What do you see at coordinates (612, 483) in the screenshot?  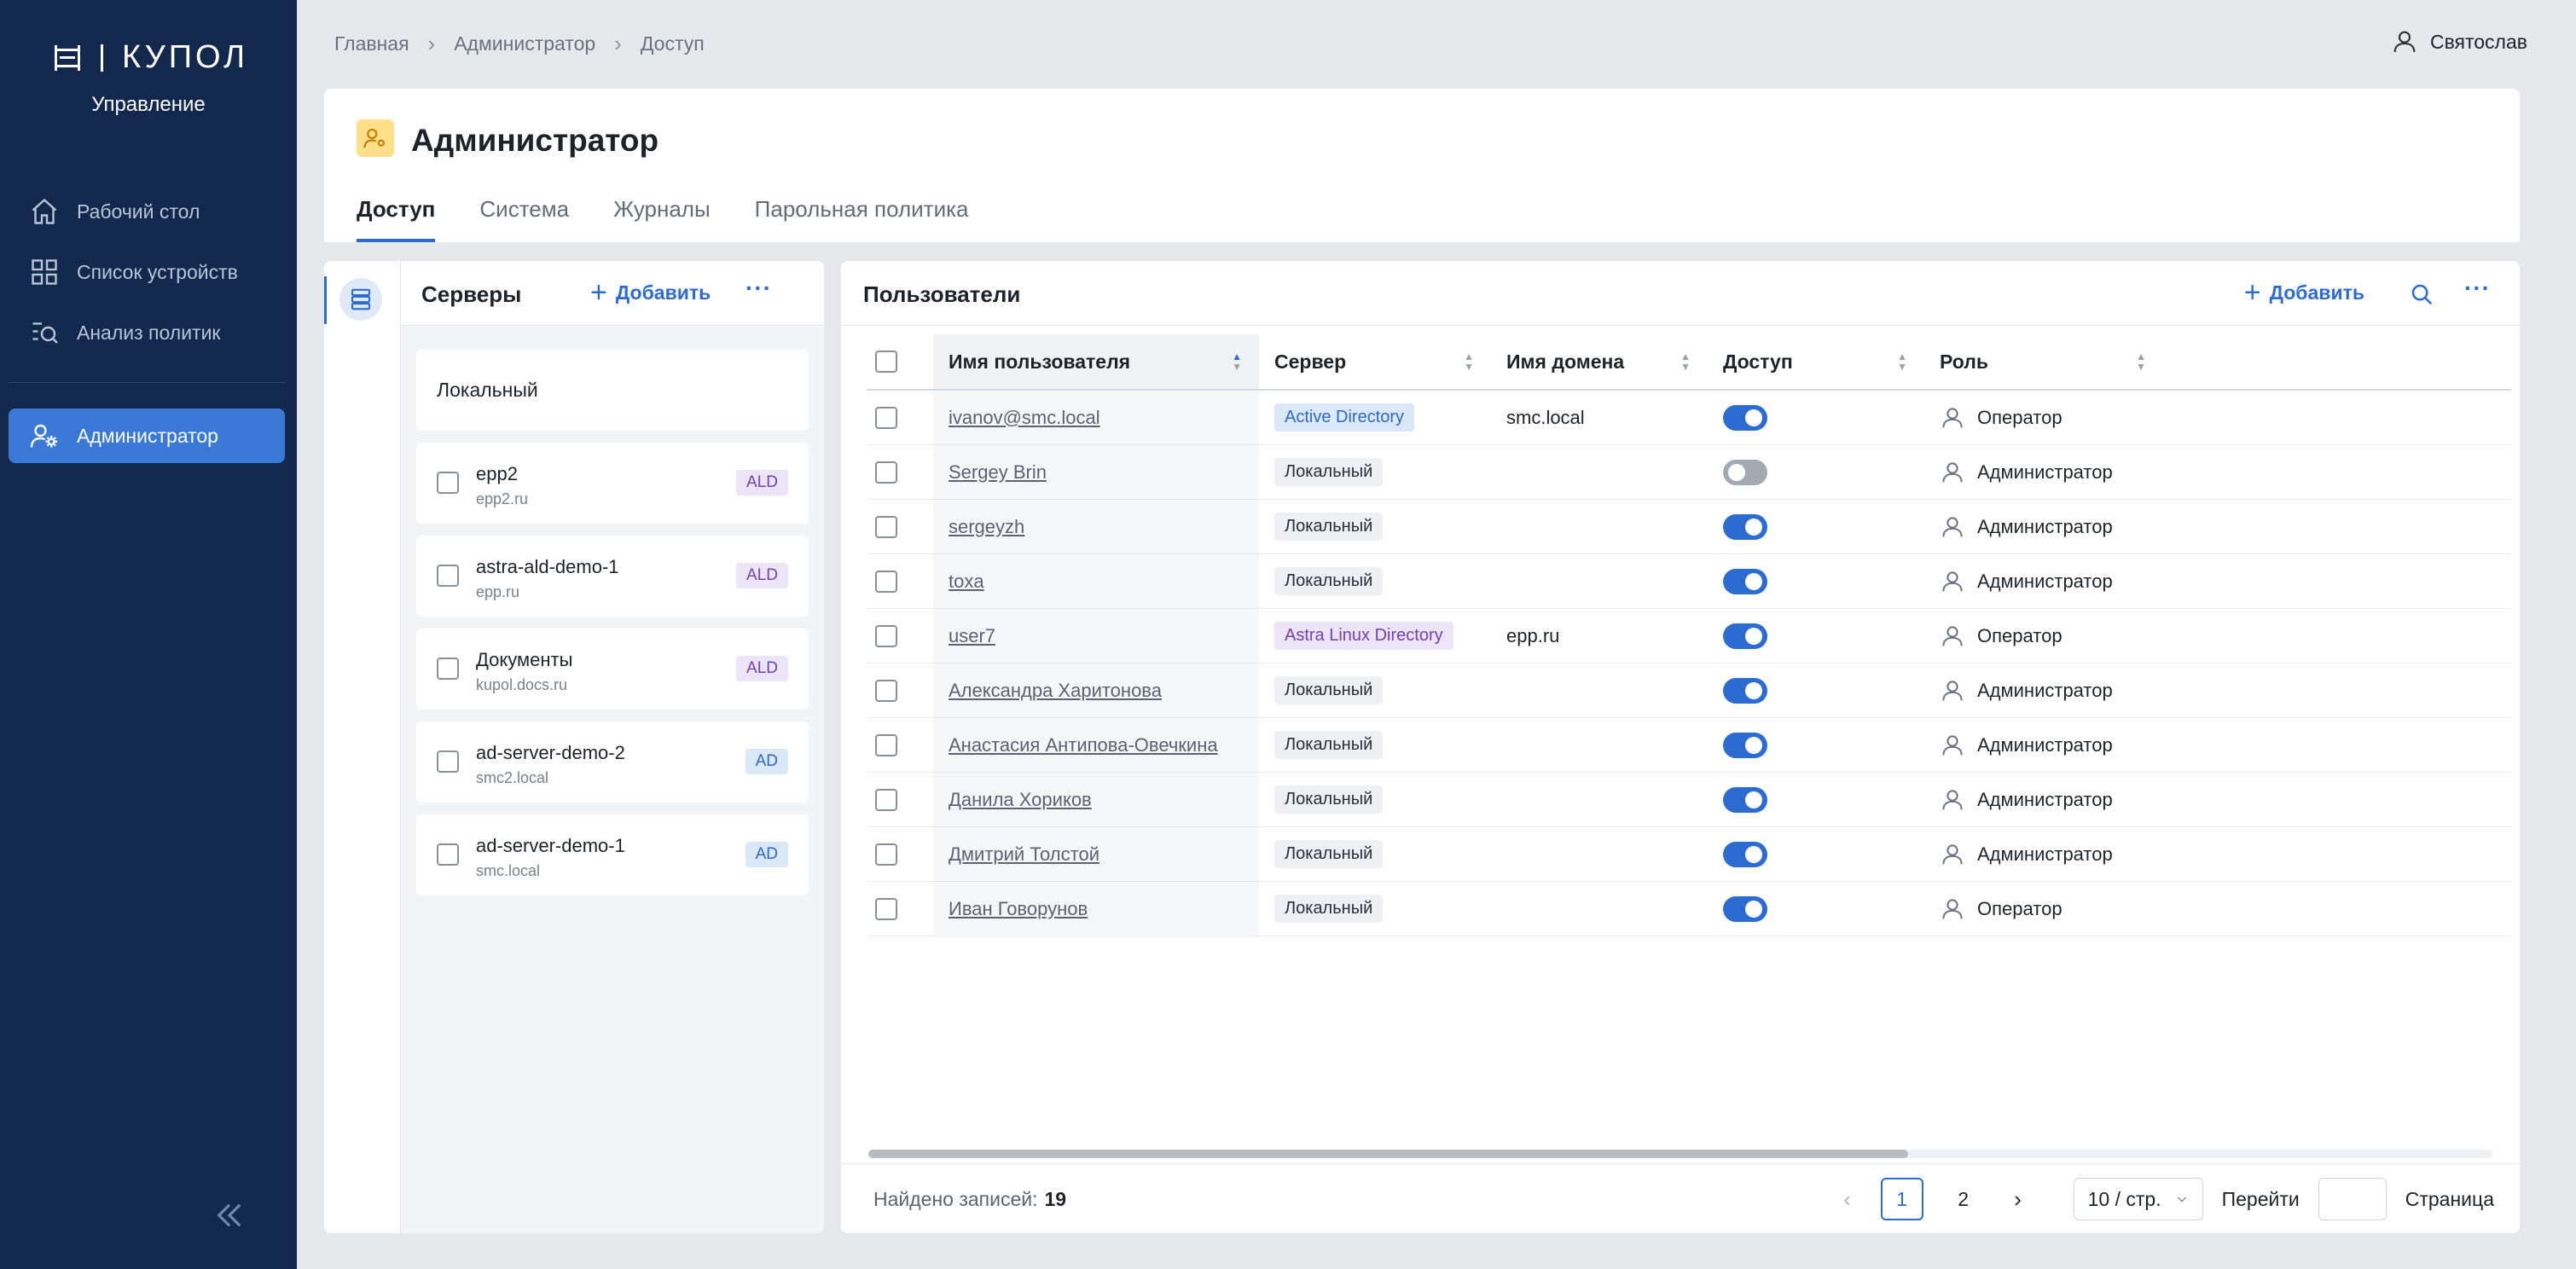 I see `server-item: epp2 epp2.ru ALD` at bounding box center [612, 483].